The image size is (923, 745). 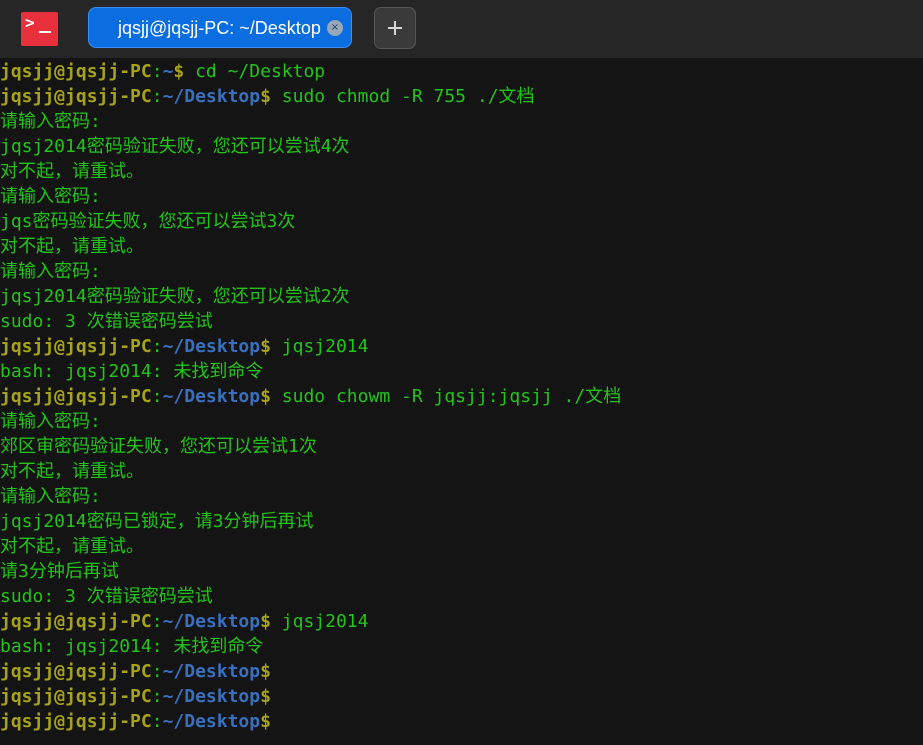 What do you see at coordinates (461, 221) in the screenshot?
I see `terminal-output-line: jqs密码验证失败，您还可以尝试3次` at bounding box center [461, 221].